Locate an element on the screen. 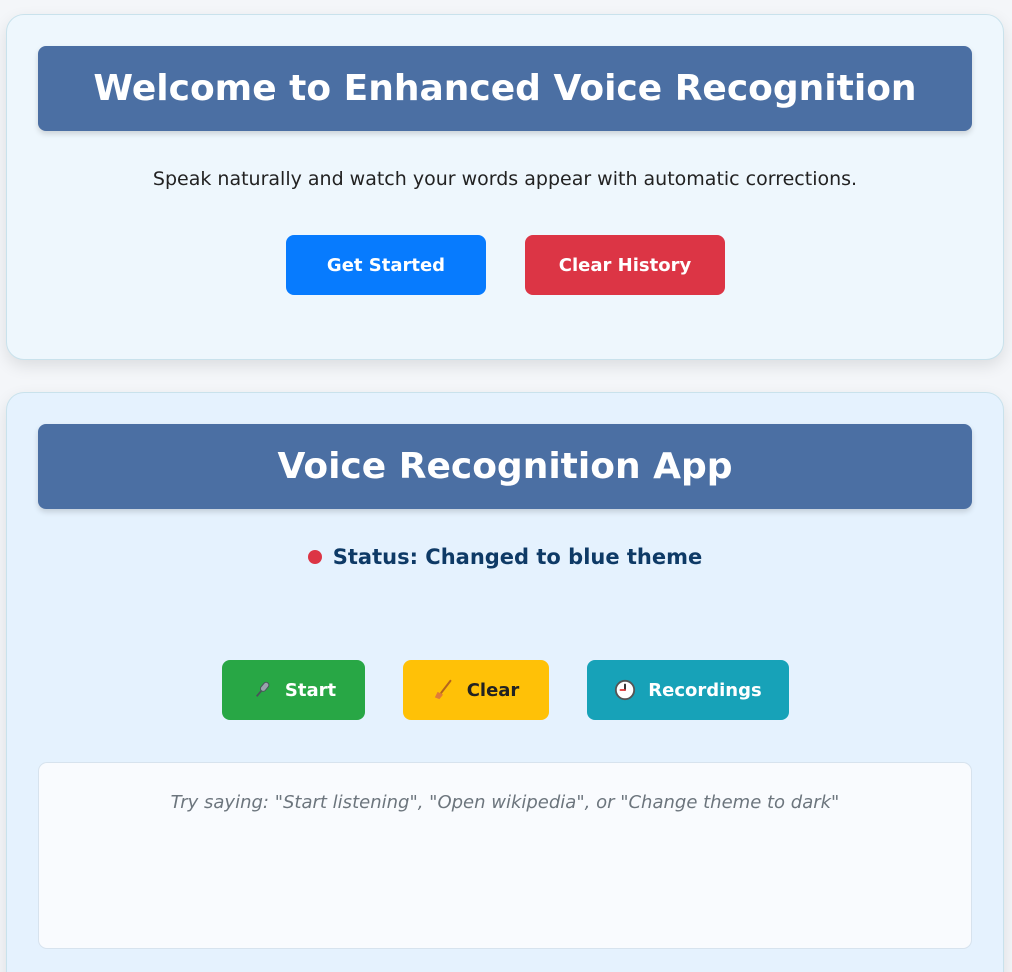  microphone-icon is located at coordinates (262, 690).